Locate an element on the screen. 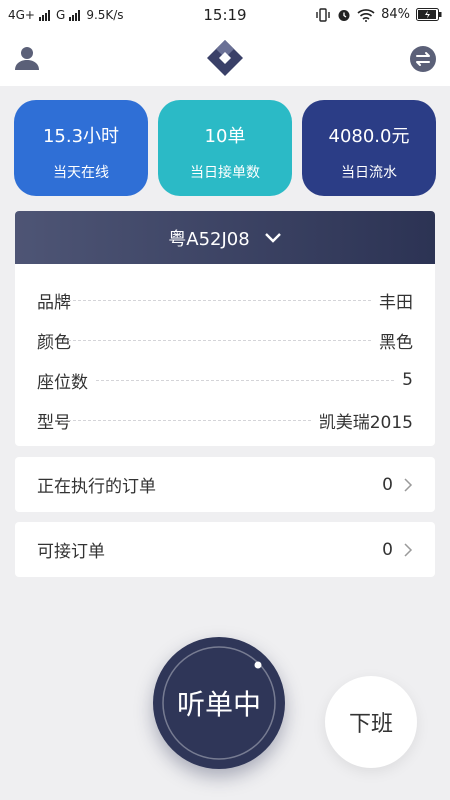 Image resolution: width=450 pixels, height=800 pixels. vehicle-row-brand: 品牌 丰田 is located at coordinates (225, 300).